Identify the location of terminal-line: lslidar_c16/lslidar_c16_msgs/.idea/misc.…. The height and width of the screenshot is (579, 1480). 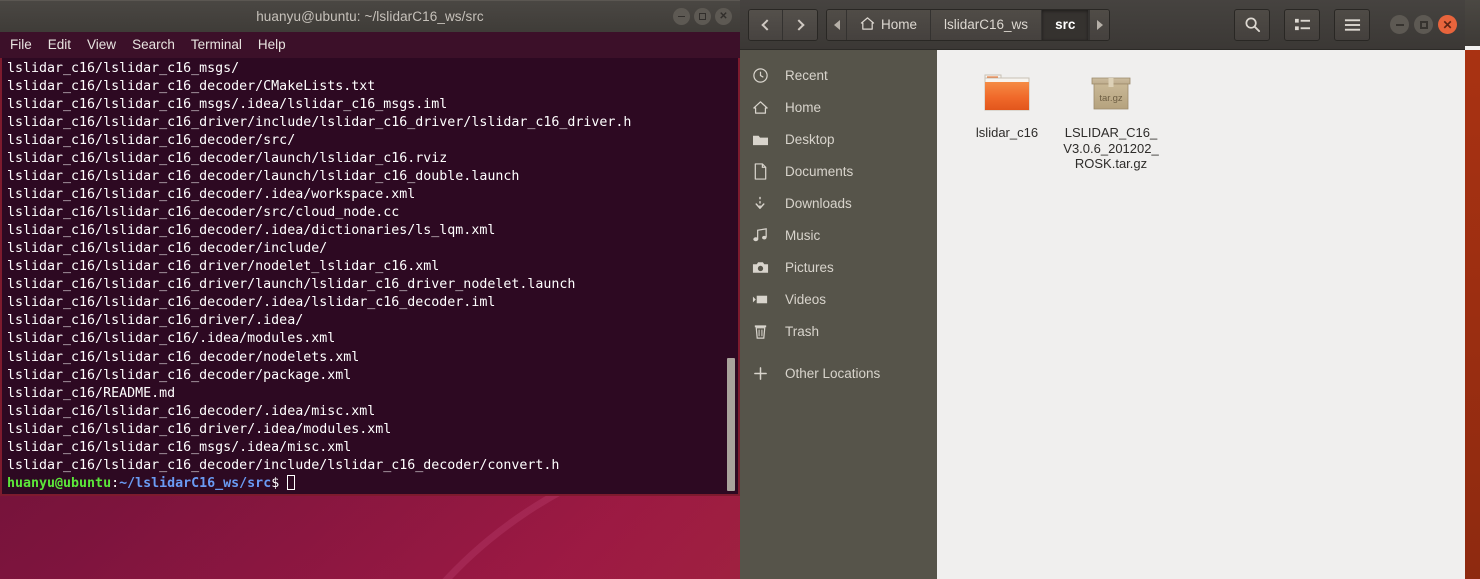
(179, 447).